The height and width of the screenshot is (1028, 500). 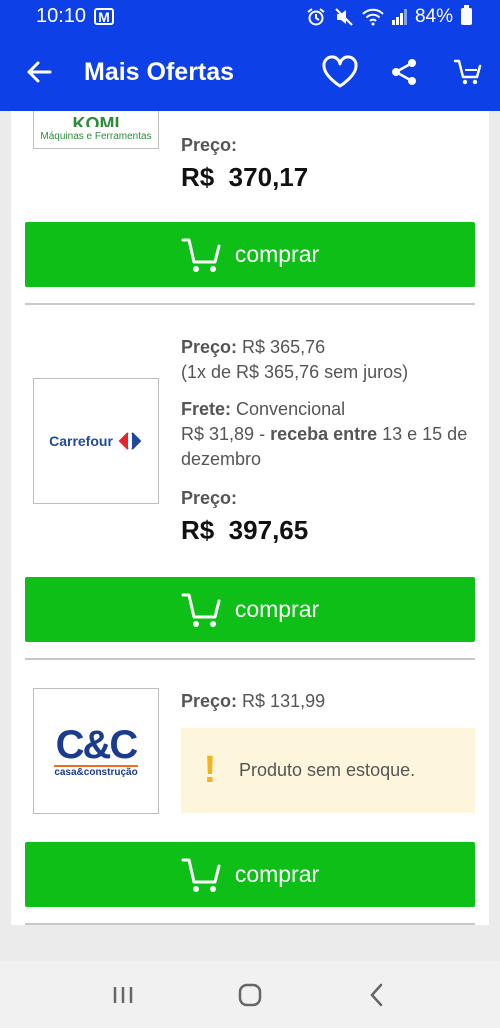 I want to click on delivery-label: receba entre, so click(x=324, y=434).